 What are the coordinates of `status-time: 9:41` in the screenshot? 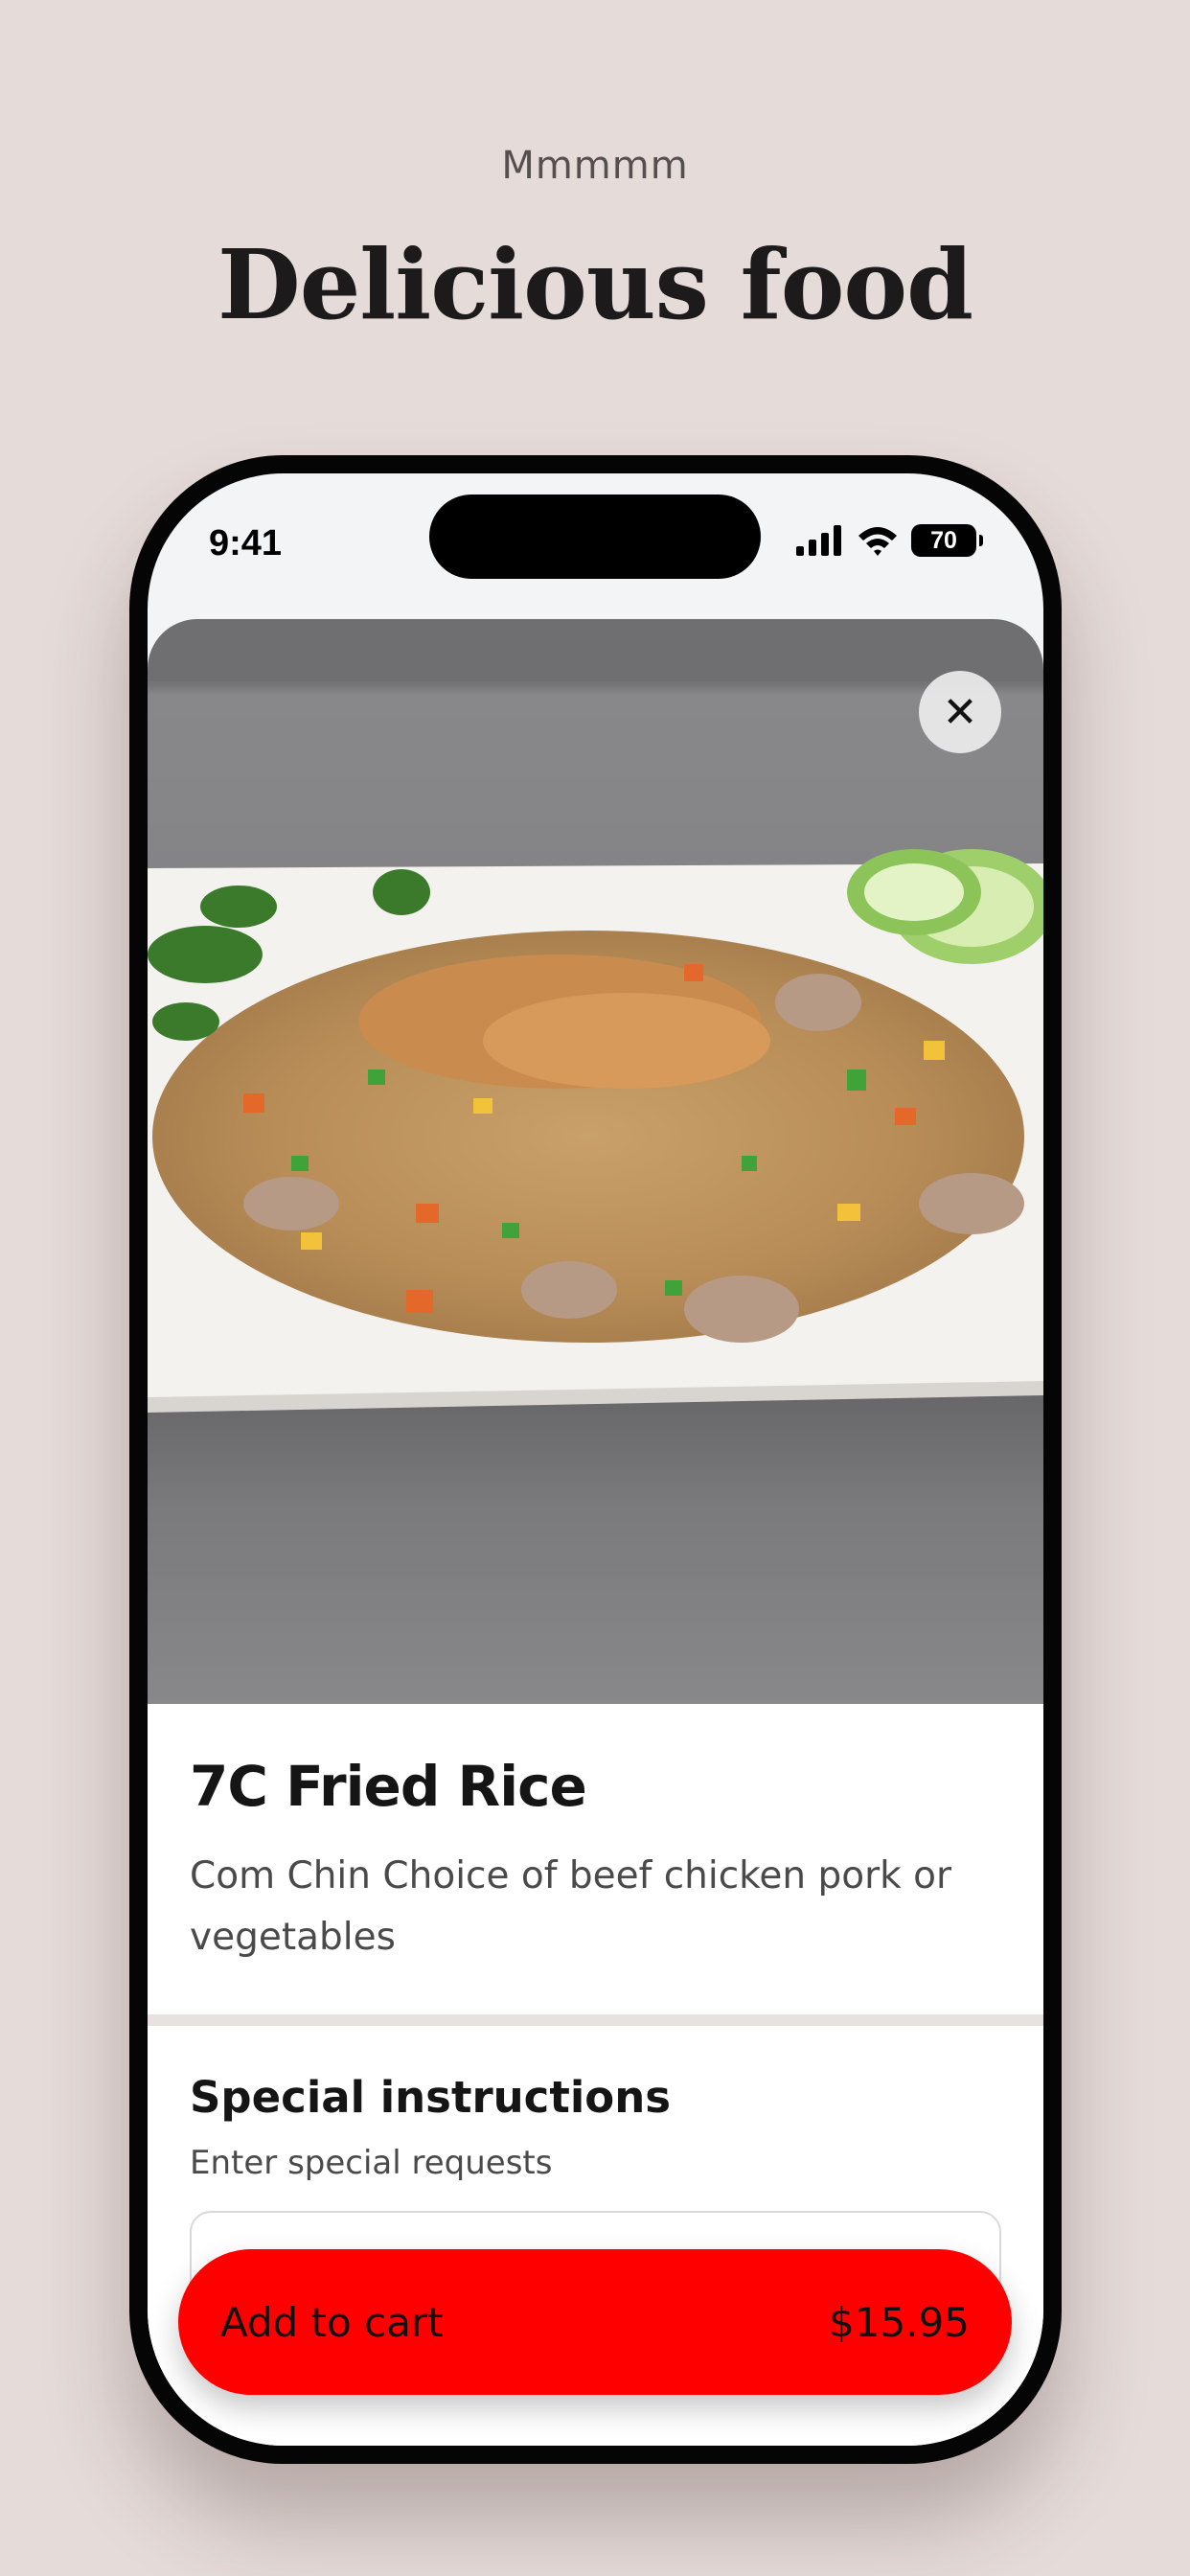 It's located at (246, 543).